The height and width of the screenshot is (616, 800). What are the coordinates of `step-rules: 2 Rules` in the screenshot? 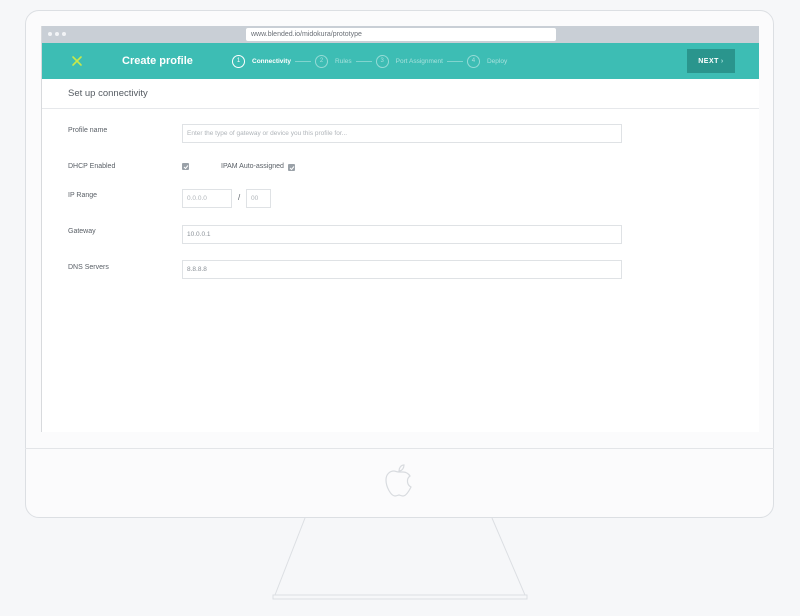 It's located at (333, 61).